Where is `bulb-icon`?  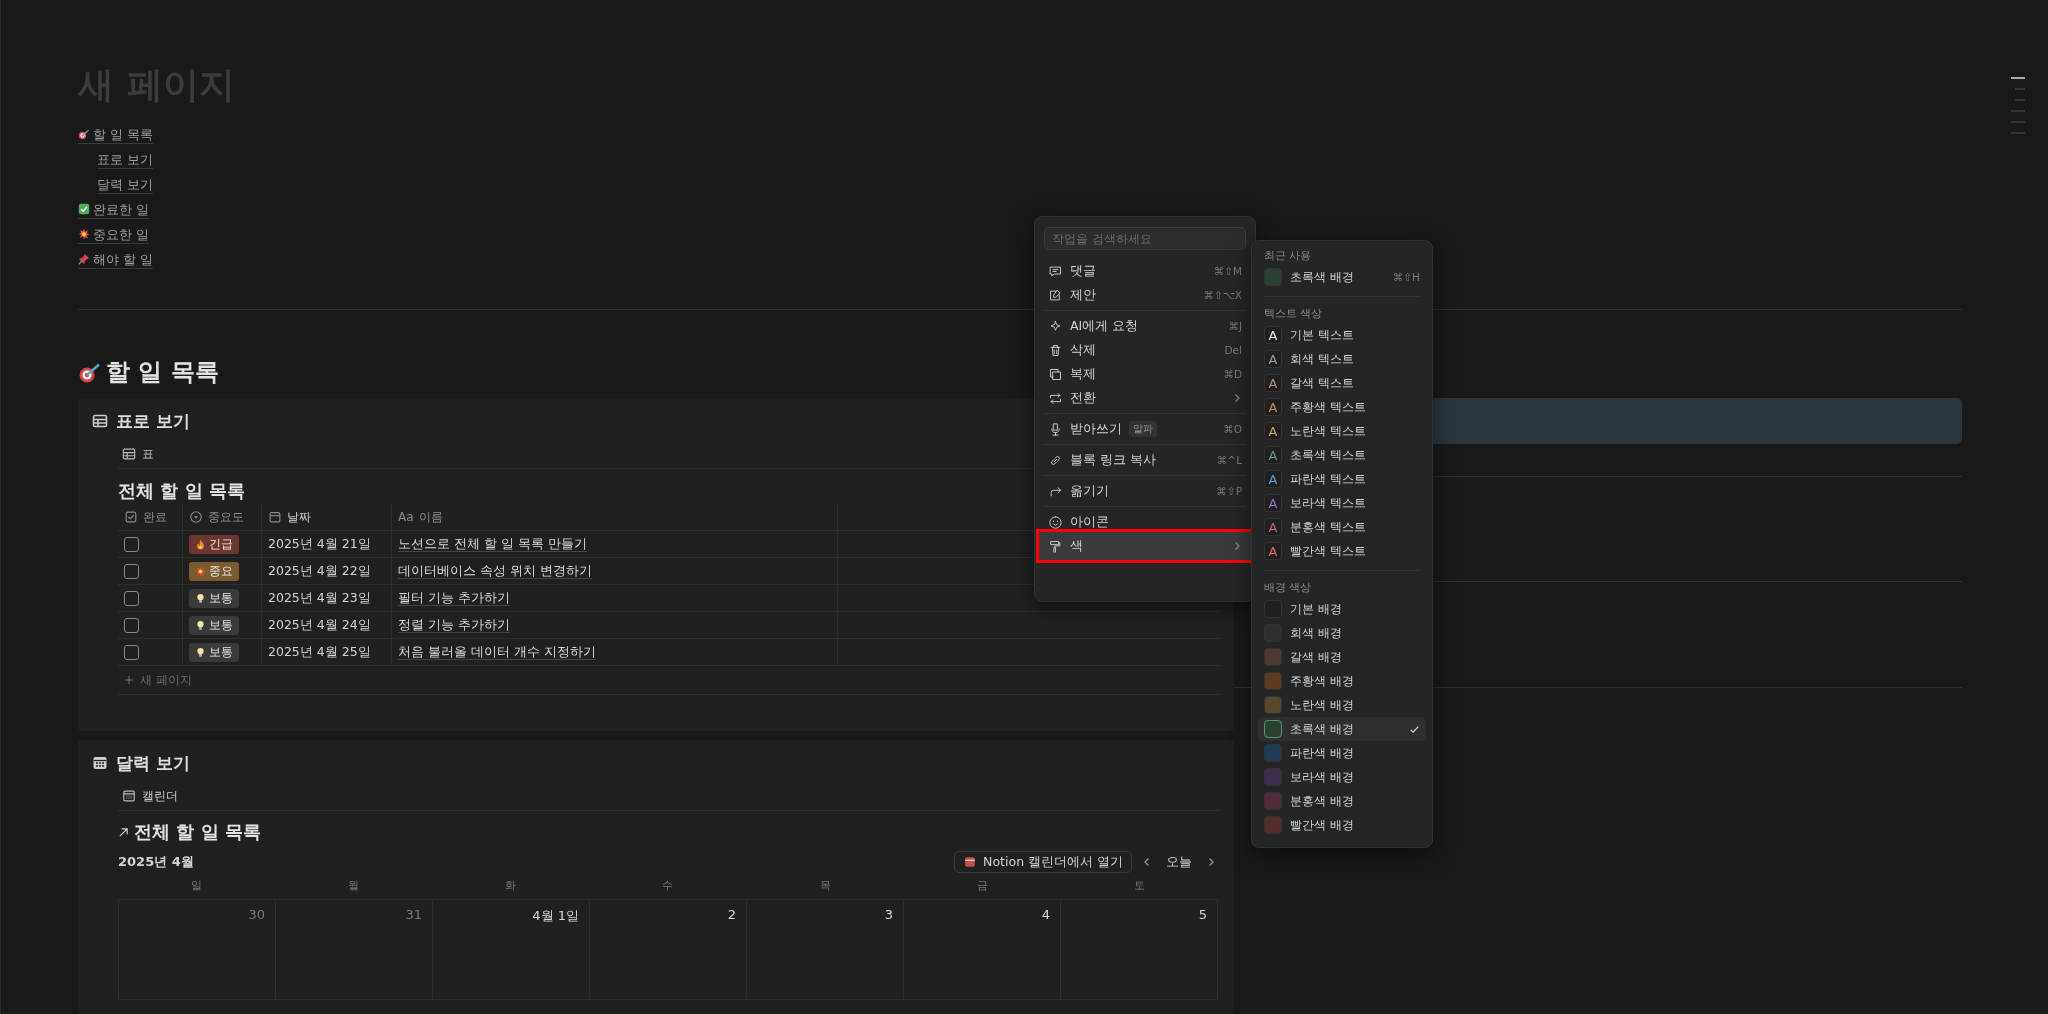 bulb-icon is located at coordinates (200, 598).